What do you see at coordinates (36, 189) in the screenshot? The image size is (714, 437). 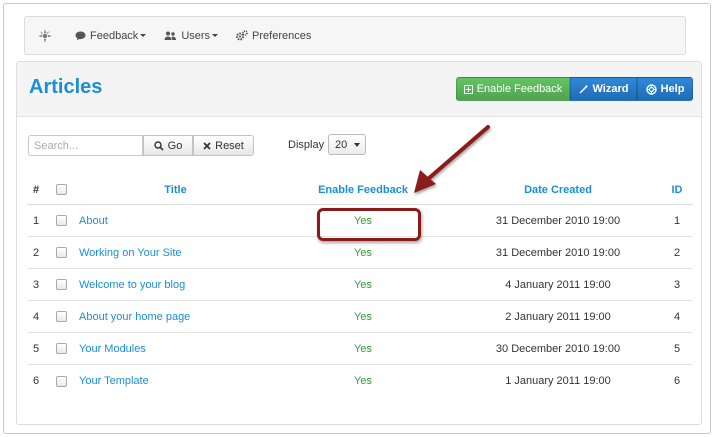 I see `header-num: #` at bounding box center [36, 189].